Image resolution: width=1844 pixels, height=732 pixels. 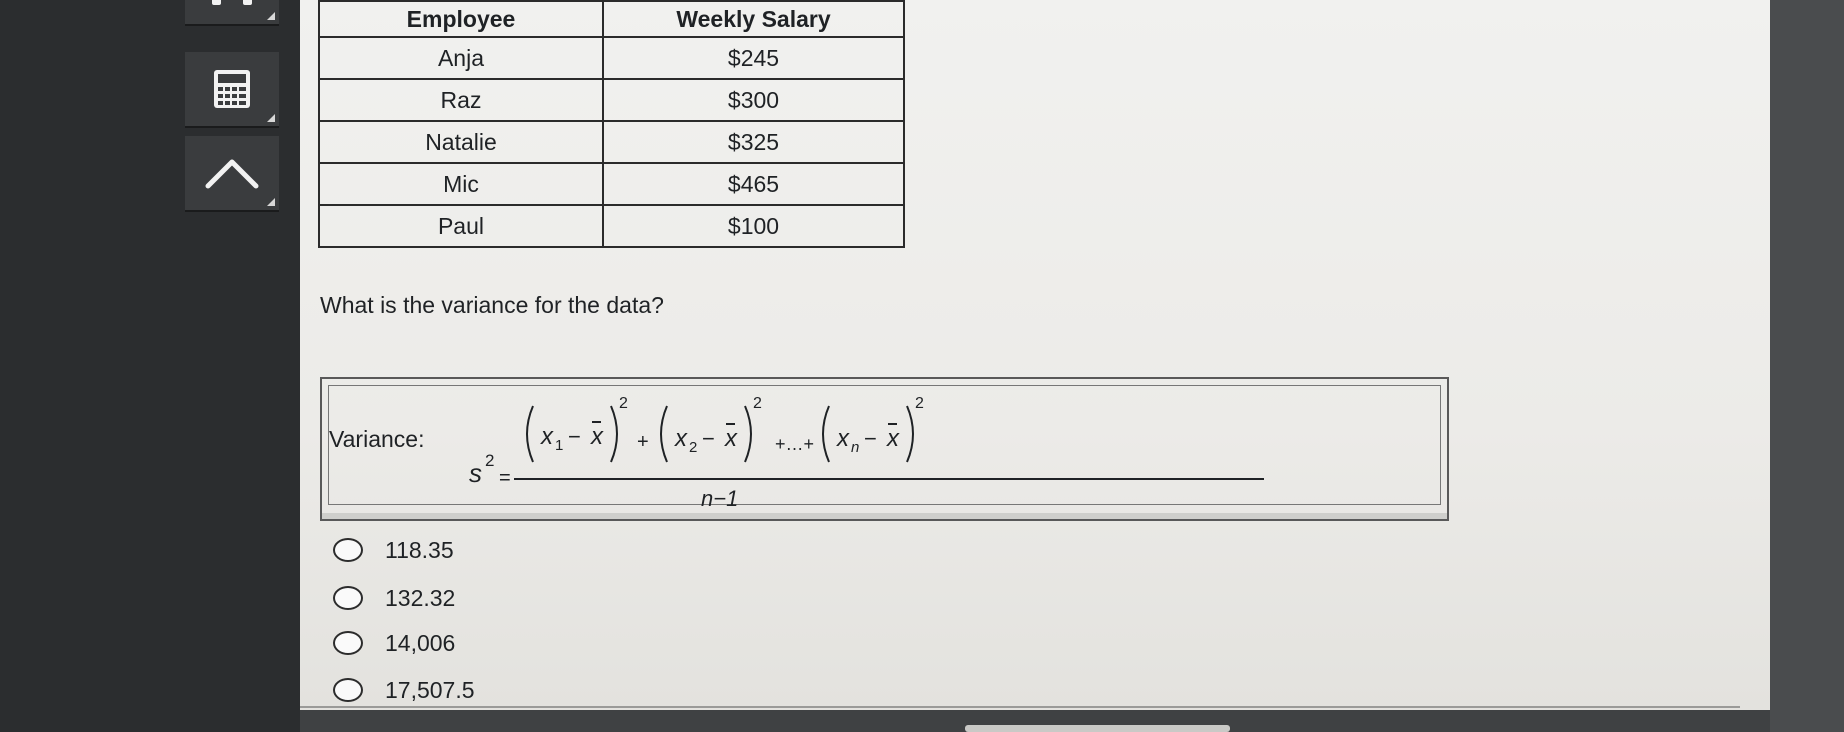 I want to click on bottom-scroll-indicator, so click(x=1097, y=728).